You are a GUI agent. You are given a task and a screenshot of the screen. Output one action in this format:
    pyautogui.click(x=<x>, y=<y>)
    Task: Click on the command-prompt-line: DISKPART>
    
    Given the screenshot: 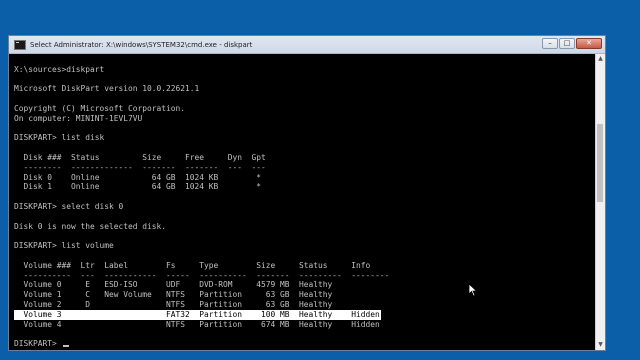 What is the action you would take?
    pyautogui.click(x=304, y=344)
    